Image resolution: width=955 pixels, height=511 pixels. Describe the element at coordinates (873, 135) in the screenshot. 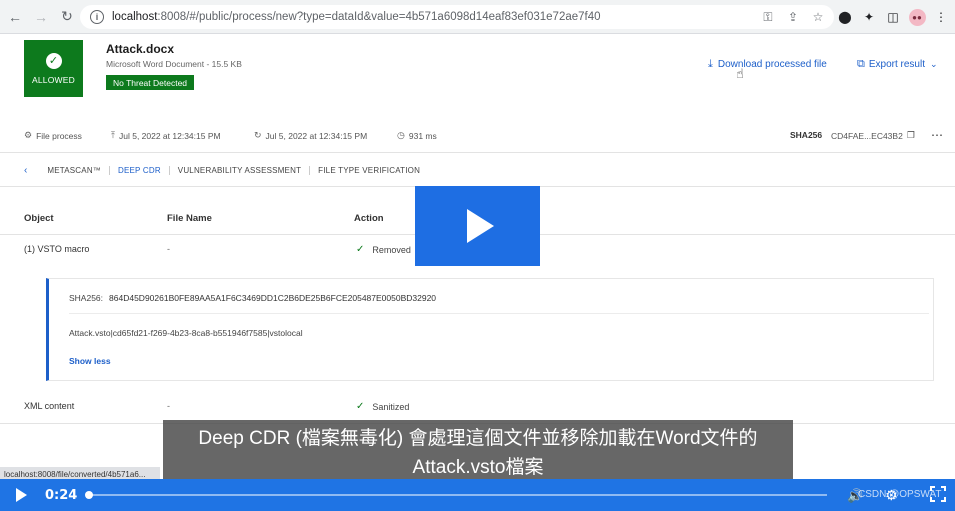

I see `sha-value: CD4FAE...EC43B2 ❐` at that location.